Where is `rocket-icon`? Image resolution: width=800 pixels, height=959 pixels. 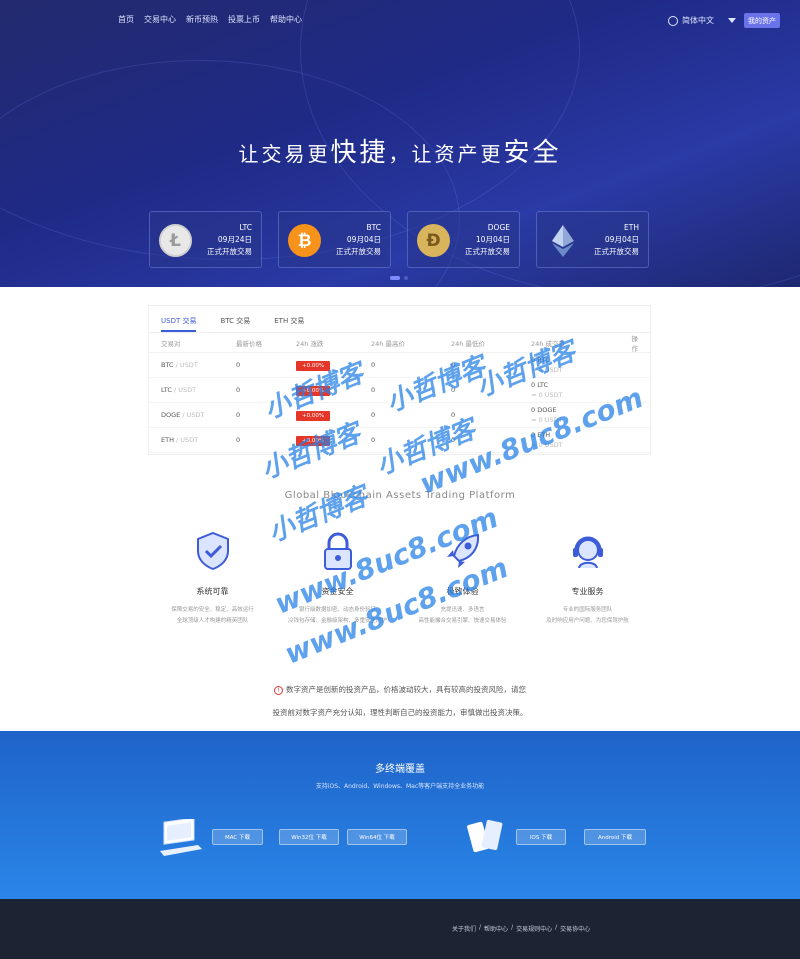 rocket-icon is located at coordinates (463, 551).